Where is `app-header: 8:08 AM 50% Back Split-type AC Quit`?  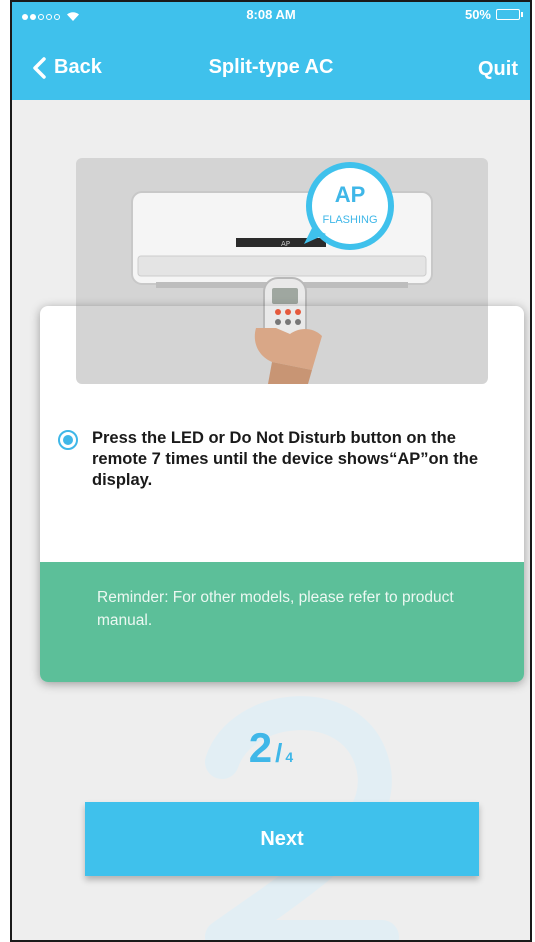 app-header: 8:08 AM 50% Back Split-type AC Quit is located at coordinates (271, 51).